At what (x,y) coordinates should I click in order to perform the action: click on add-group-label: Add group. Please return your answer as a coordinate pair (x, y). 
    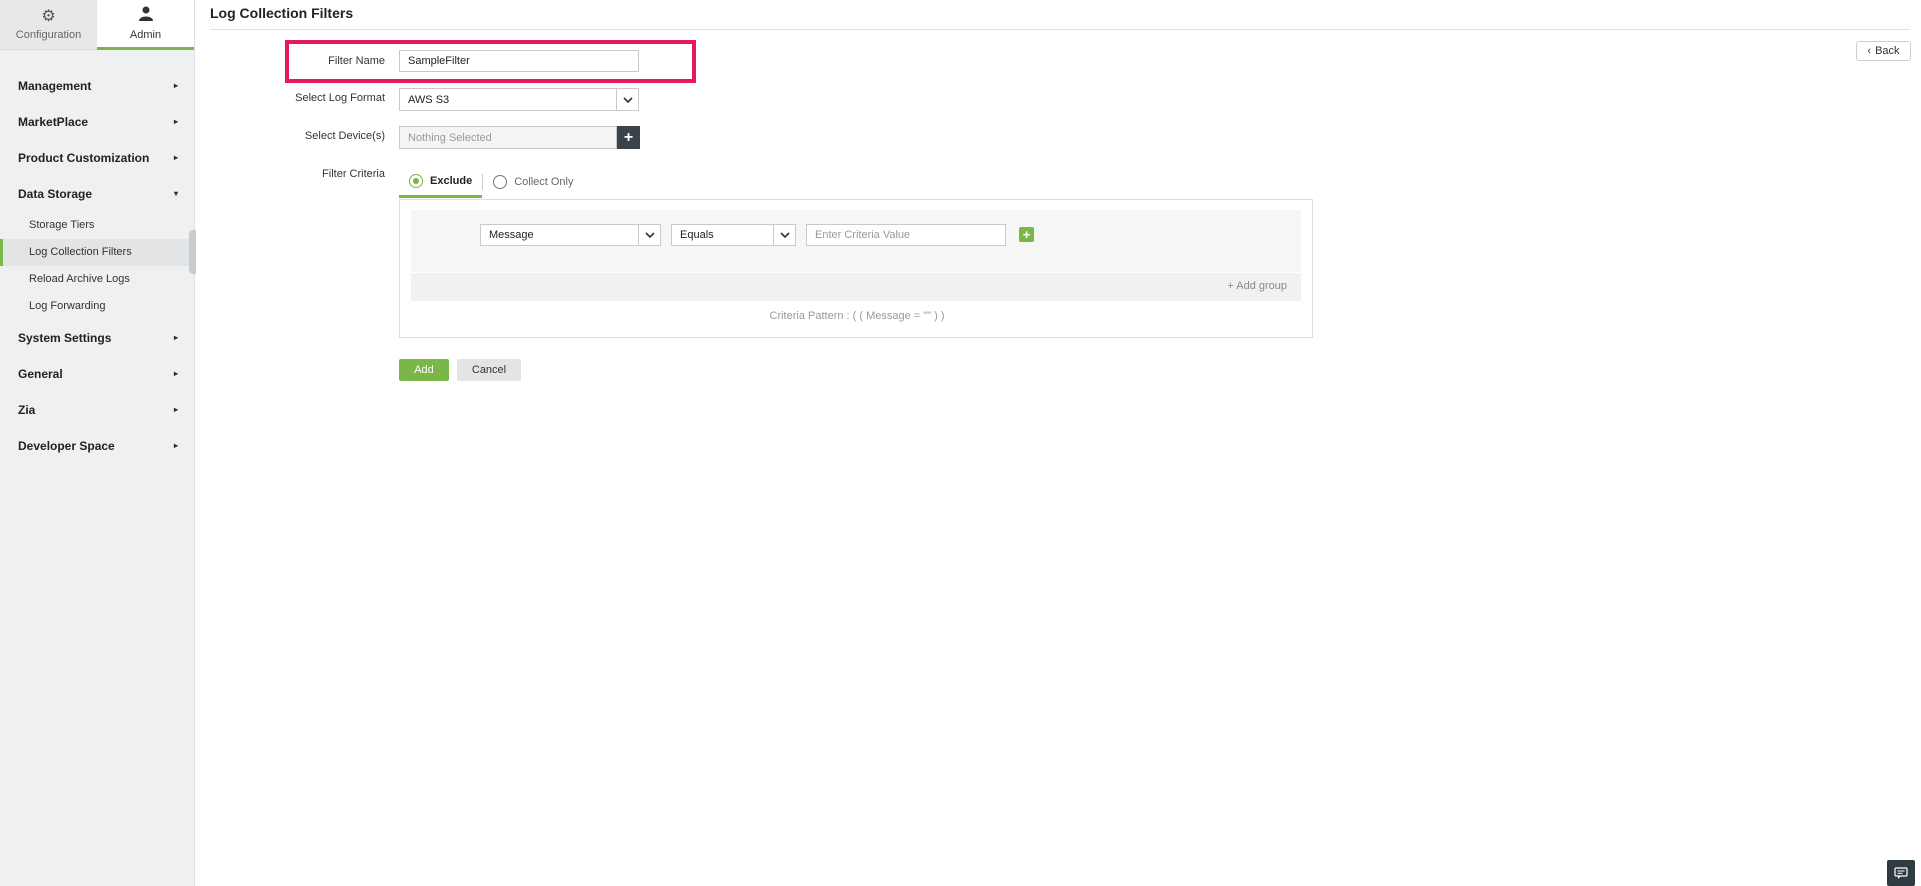
    Looking at the image, I should click on (1261, 286).